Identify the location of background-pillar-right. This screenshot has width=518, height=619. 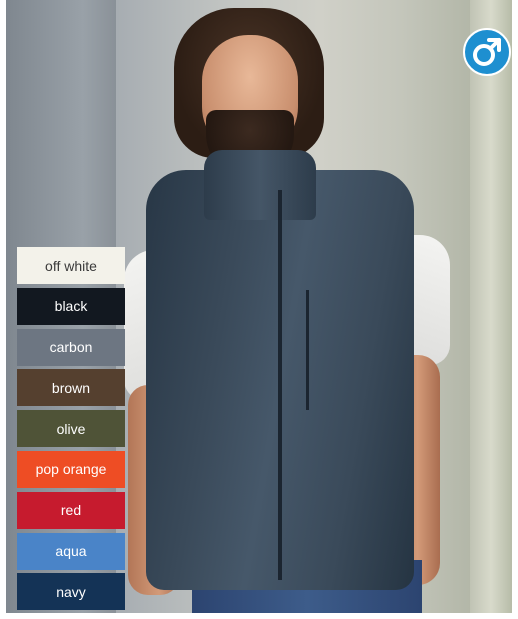
(491, 306).